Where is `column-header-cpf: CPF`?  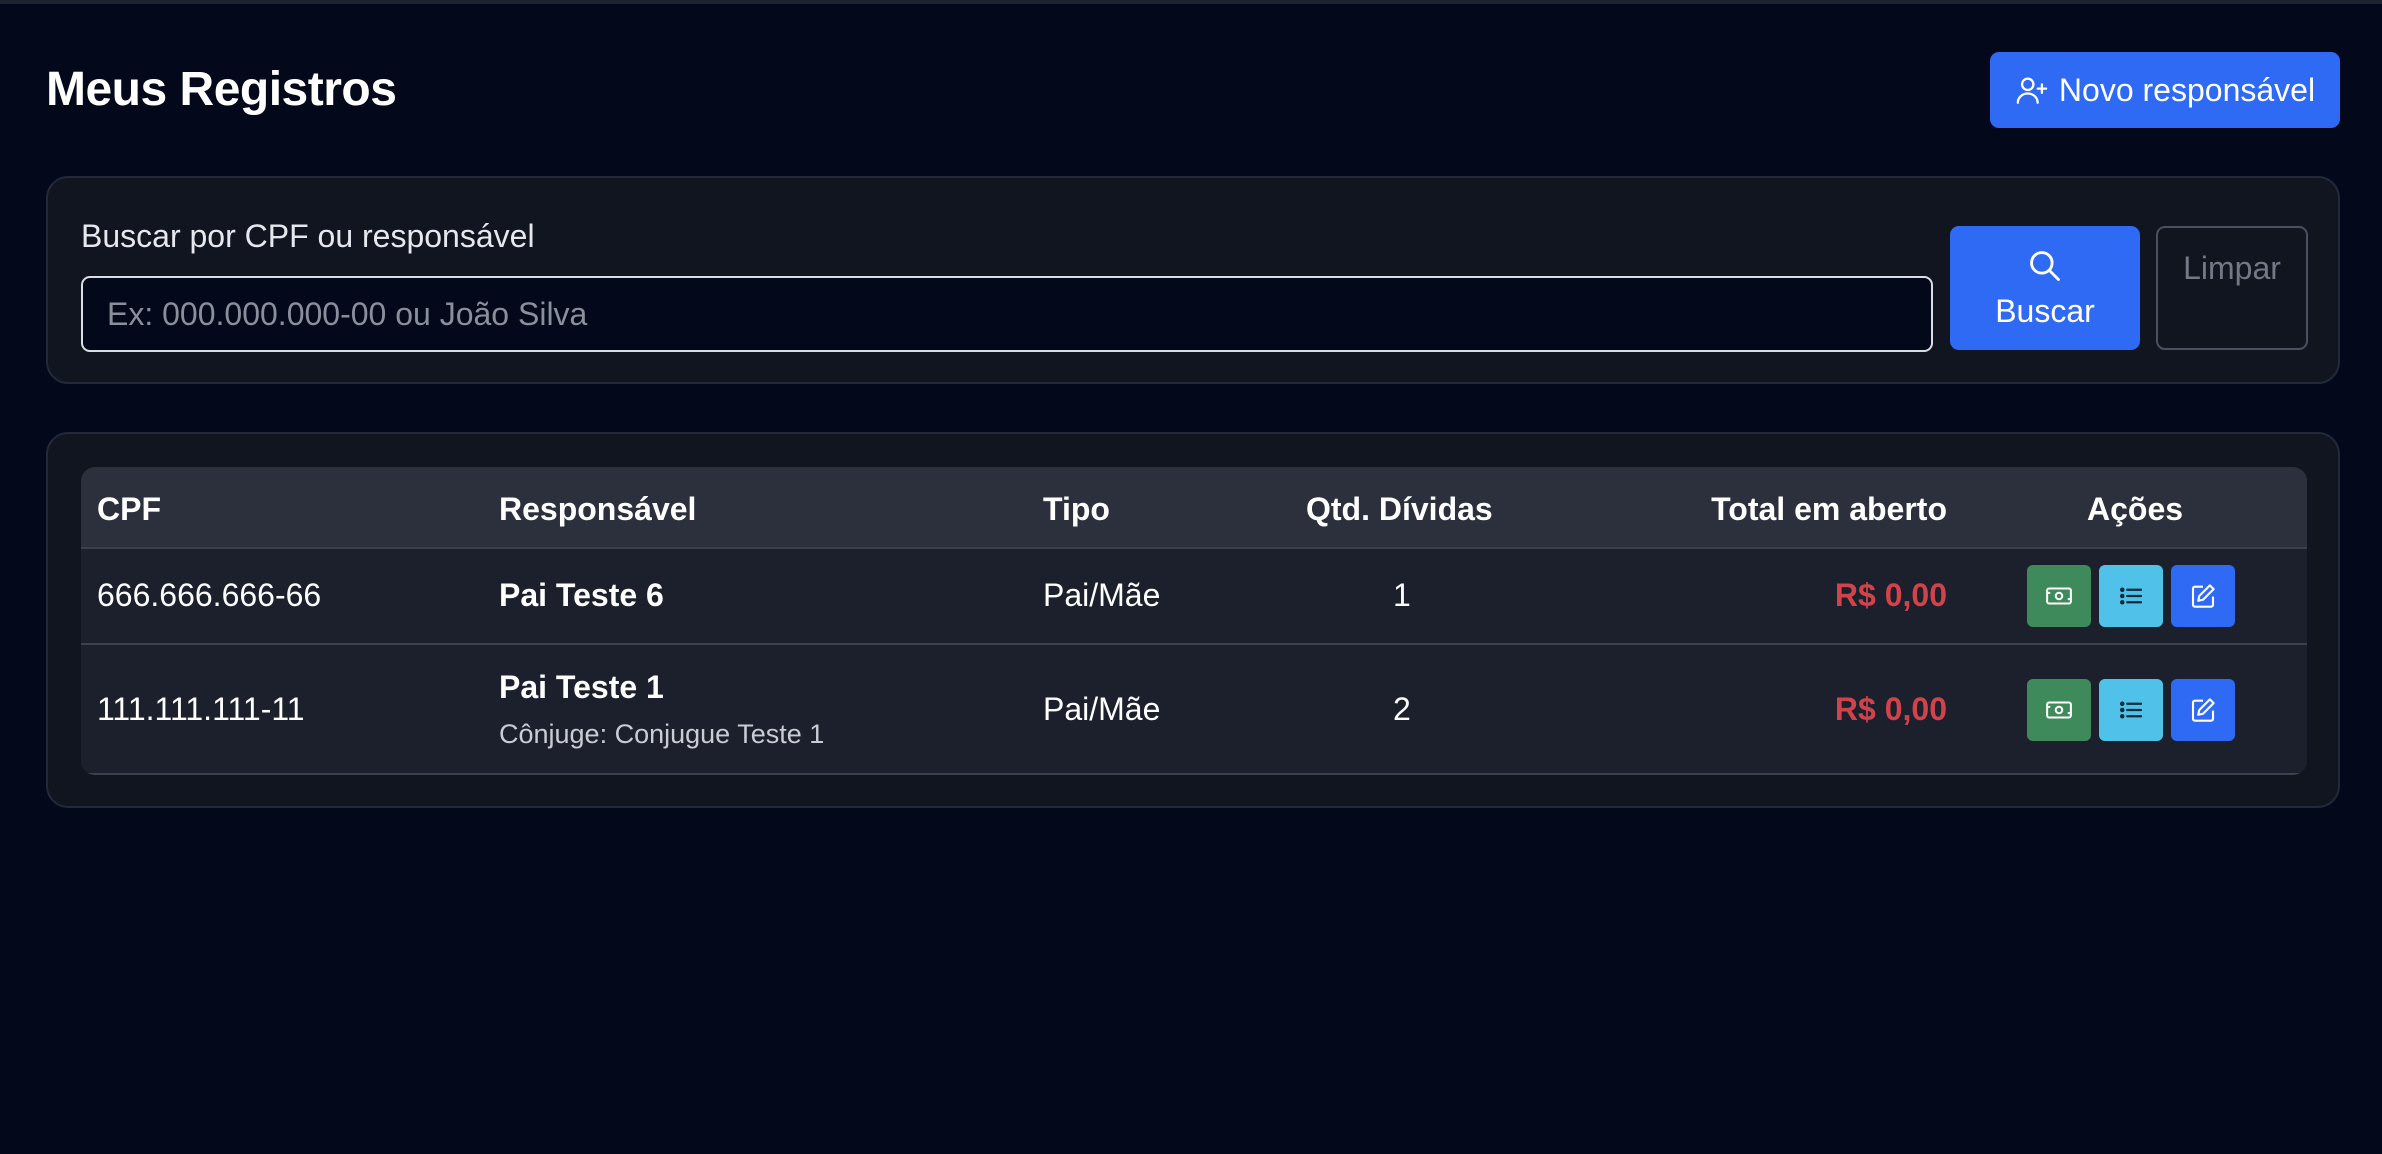 column-header-cpf: CPF is located at coordinates (129, 509).